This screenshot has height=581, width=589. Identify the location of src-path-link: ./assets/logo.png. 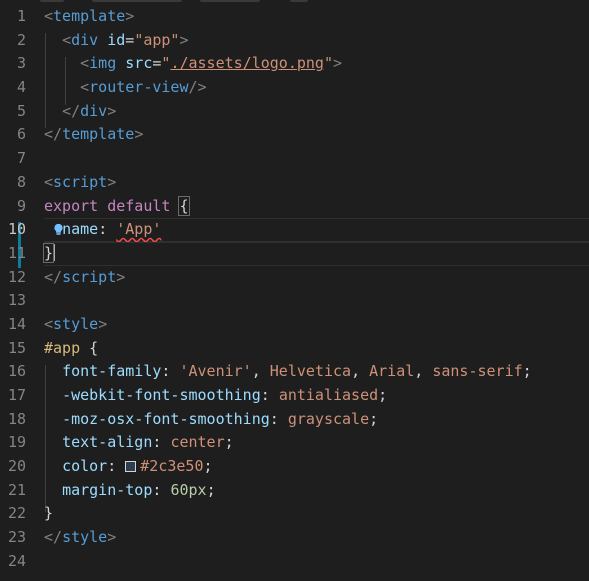
(247, 63).